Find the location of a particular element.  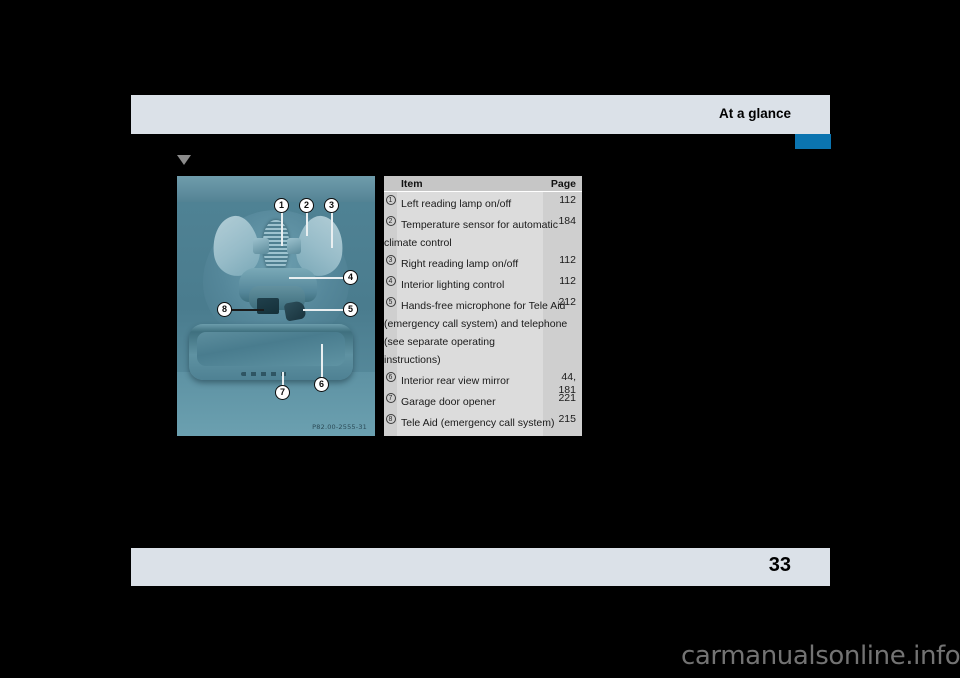

row-label: Interior rear view mirror is located at coordinates (455, 381).